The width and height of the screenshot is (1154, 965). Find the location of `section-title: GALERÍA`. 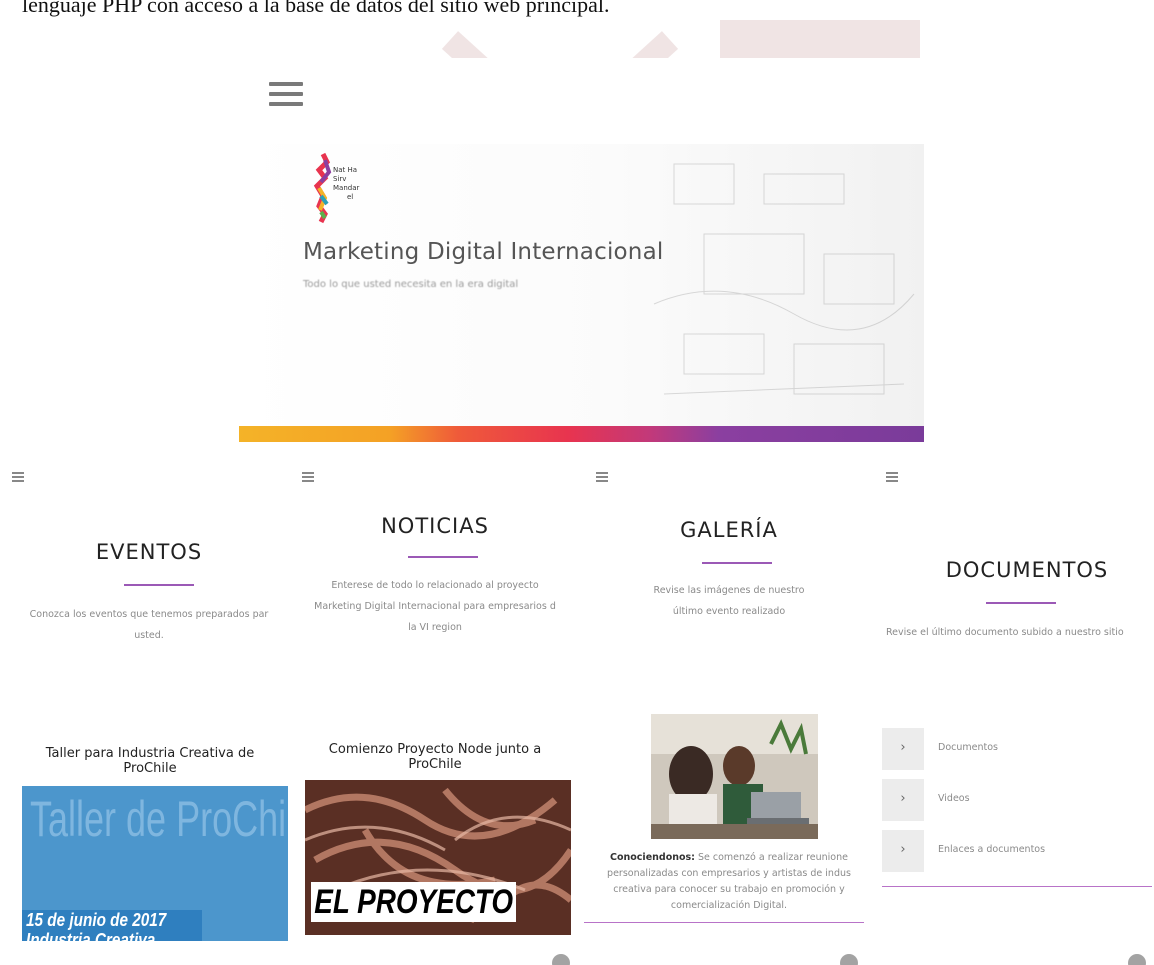

section-title: GALERÍA is located at coordinates (729, 530).